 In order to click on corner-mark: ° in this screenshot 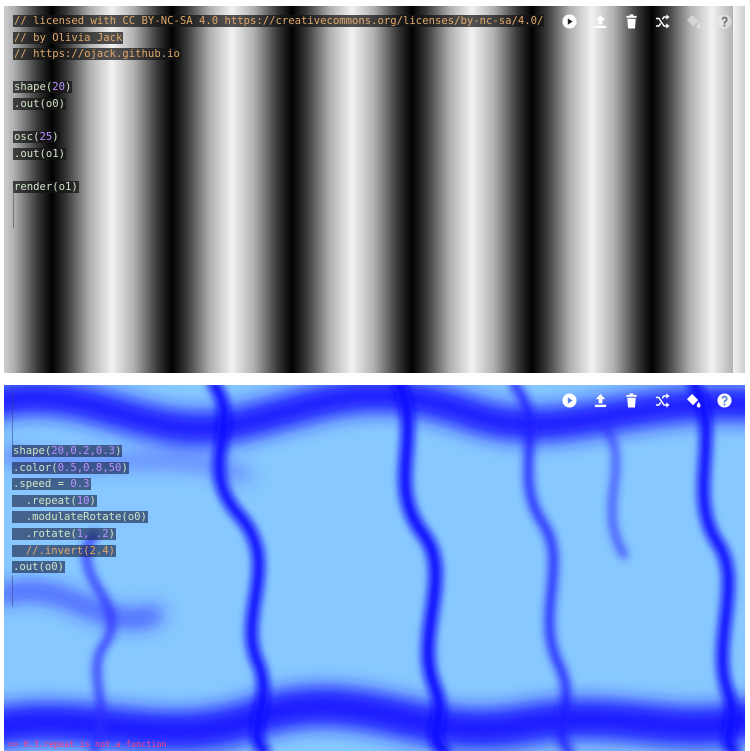, I will do `click(8, 367)`.